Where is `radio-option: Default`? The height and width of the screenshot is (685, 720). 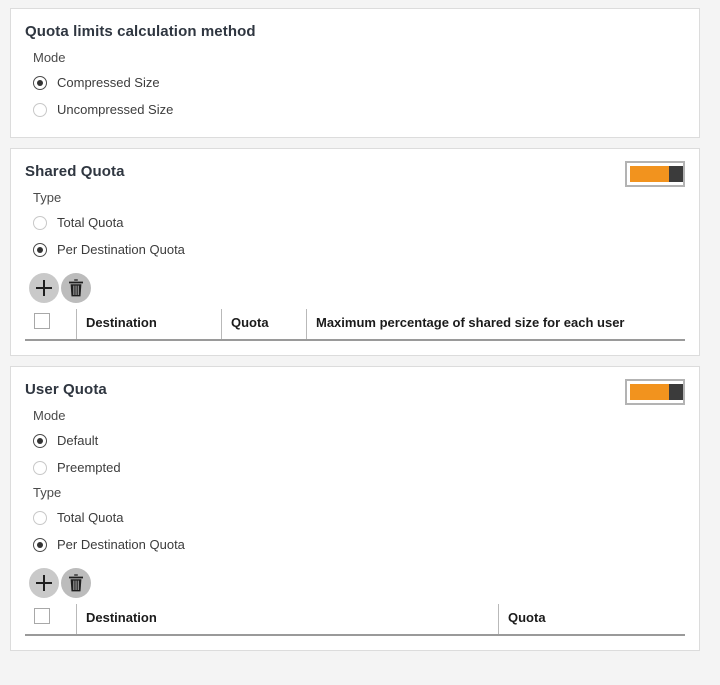 radio-option: Default is located at coordinates (359, 440).